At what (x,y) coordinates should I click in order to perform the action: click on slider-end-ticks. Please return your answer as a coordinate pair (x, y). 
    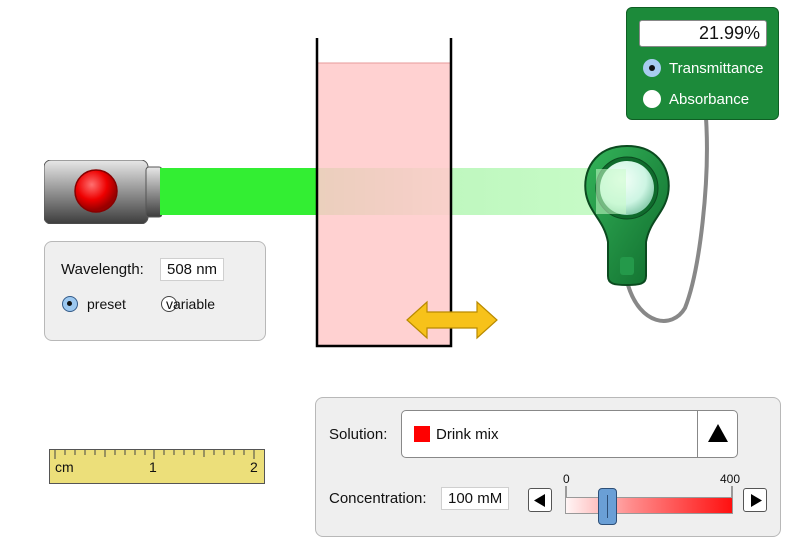
    Looking at the image, I should click on (649, 491).